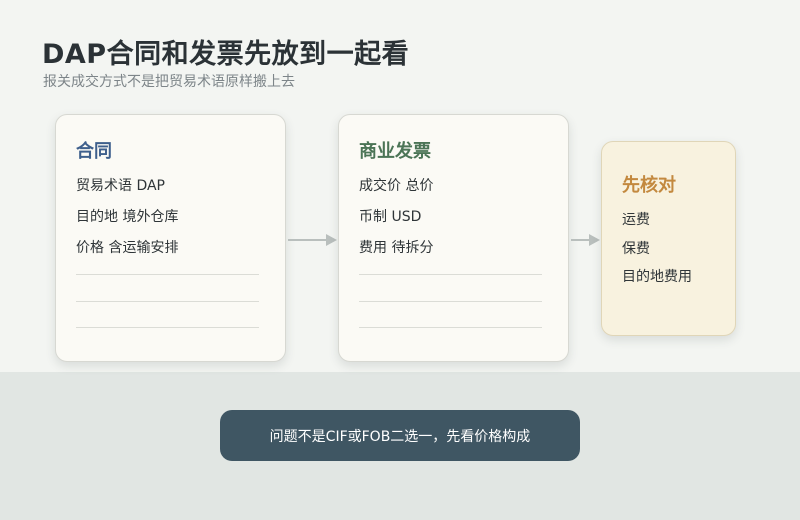  Describe the element at coordinates (169, 82) in the screenshot. I see `page-subtitle: 报关成交方式不是把贸易术语原样搬上去` at that location.